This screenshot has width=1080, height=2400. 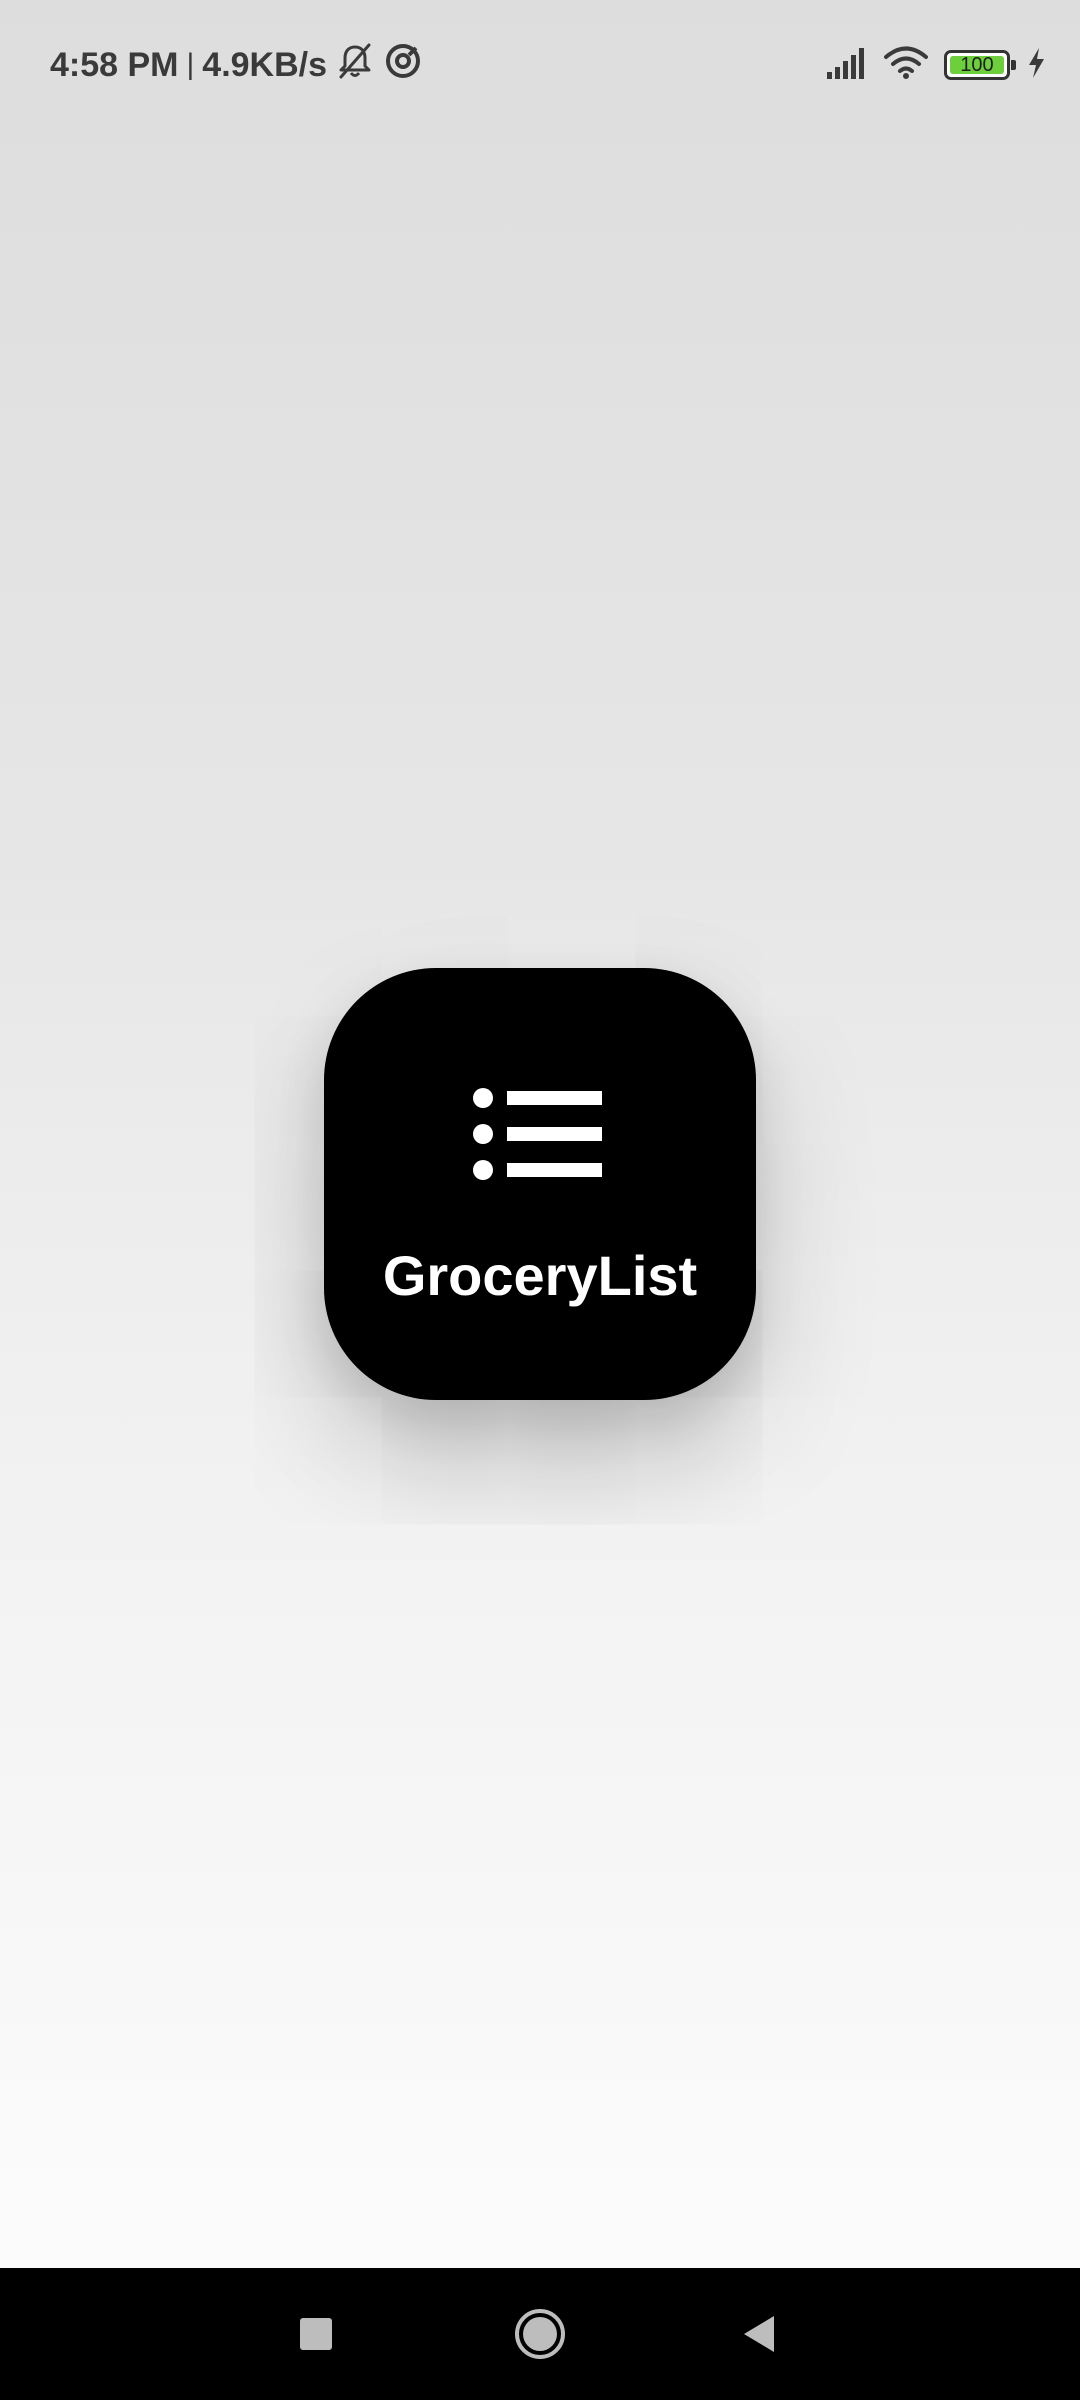 I want to click on battery-nub, so click(x=1013, y=65).